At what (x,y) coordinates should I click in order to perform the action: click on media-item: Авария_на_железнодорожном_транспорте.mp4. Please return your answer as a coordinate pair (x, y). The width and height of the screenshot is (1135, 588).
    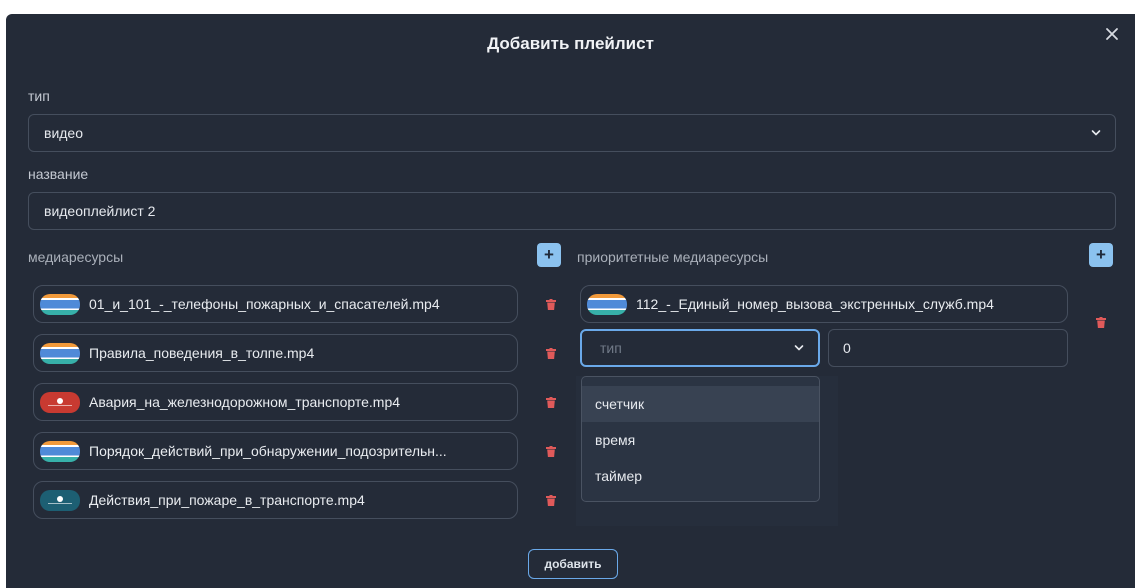
    Looking at the image, I should click on (275, 402).